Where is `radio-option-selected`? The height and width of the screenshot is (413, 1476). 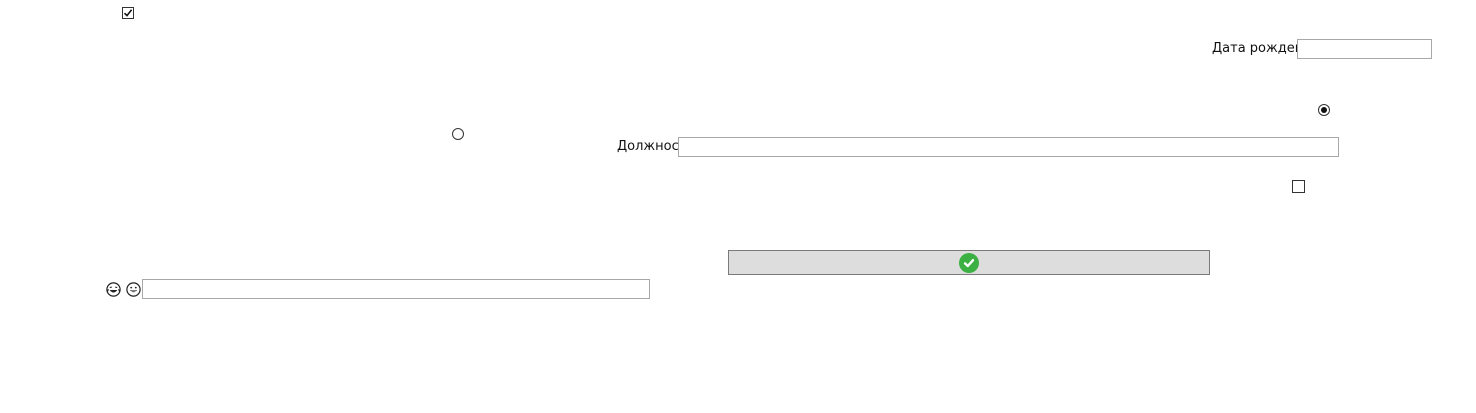
radio-option-selected is located at coordinates (1324, 110).